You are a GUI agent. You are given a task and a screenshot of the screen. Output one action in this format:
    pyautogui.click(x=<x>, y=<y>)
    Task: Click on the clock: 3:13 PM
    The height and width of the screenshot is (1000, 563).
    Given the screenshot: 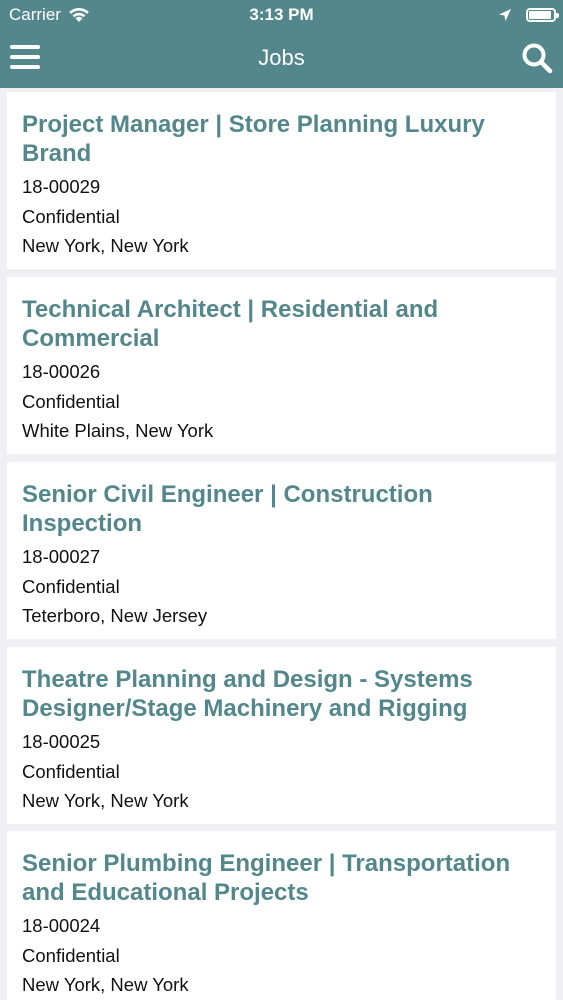 What is the action you would take?
    pyautogui.click(x=281, y=14)
    